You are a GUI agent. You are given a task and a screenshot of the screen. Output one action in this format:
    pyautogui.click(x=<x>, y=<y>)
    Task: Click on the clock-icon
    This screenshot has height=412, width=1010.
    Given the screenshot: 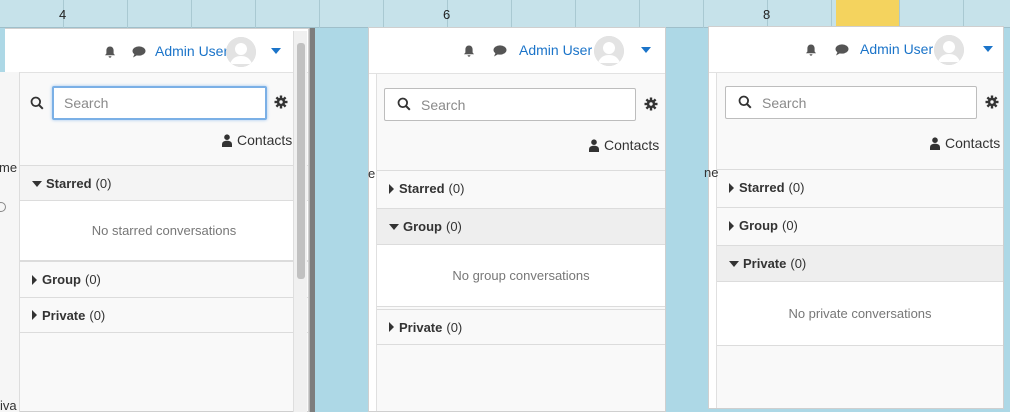 What is the action you would take?
    pyautogui.click(x=3, y=207)
    